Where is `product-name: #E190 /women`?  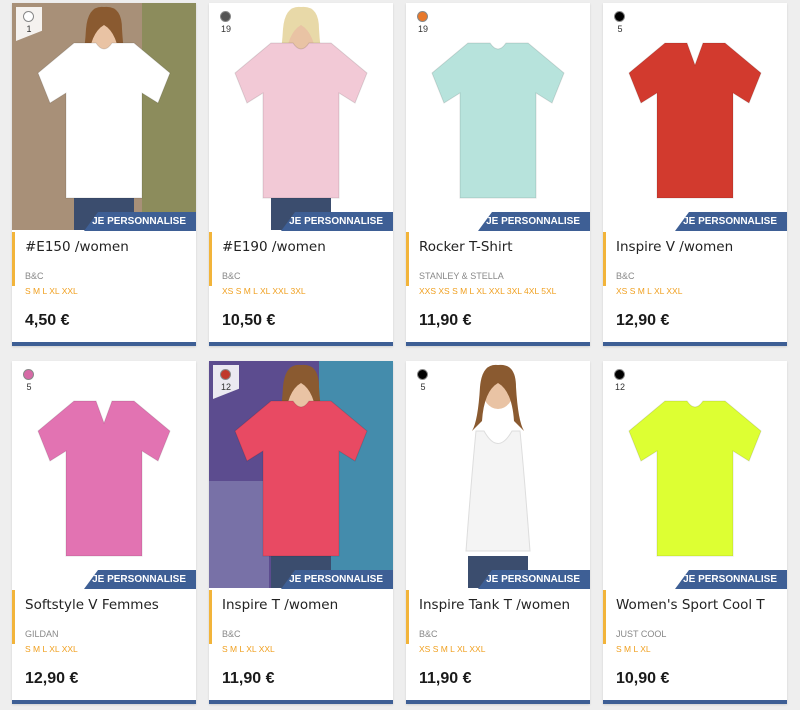
product-name: #E190 /women is located at coordinates (274, 247).